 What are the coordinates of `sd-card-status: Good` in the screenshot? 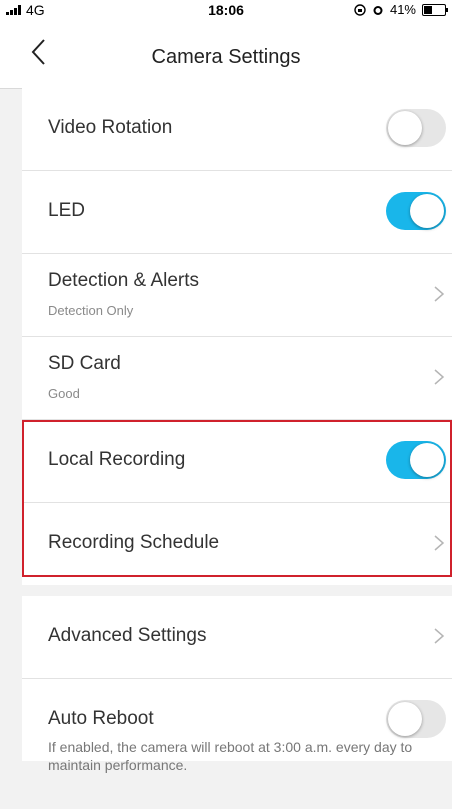 It's located at (64, 393).